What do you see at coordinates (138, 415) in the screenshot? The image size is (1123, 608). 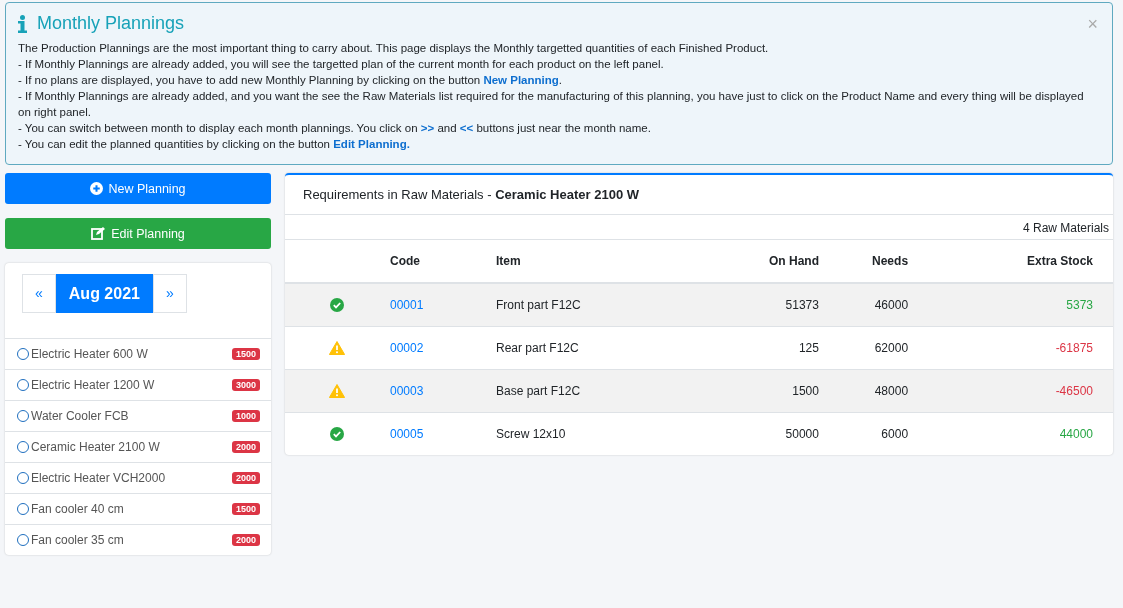 I see `product-item: Water Cooler FCB 1000` at bounding box center [138, 415].